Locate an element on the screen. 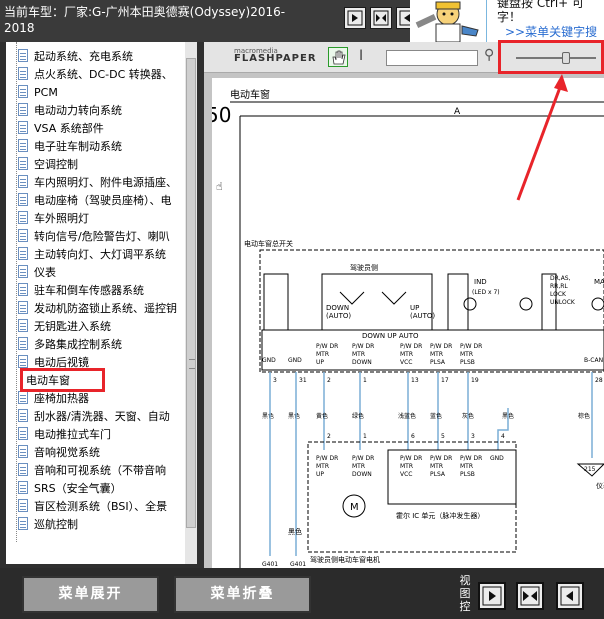  tree-item-label: 驻车和倒车传感器系统 is located at coordinates (89, 290).